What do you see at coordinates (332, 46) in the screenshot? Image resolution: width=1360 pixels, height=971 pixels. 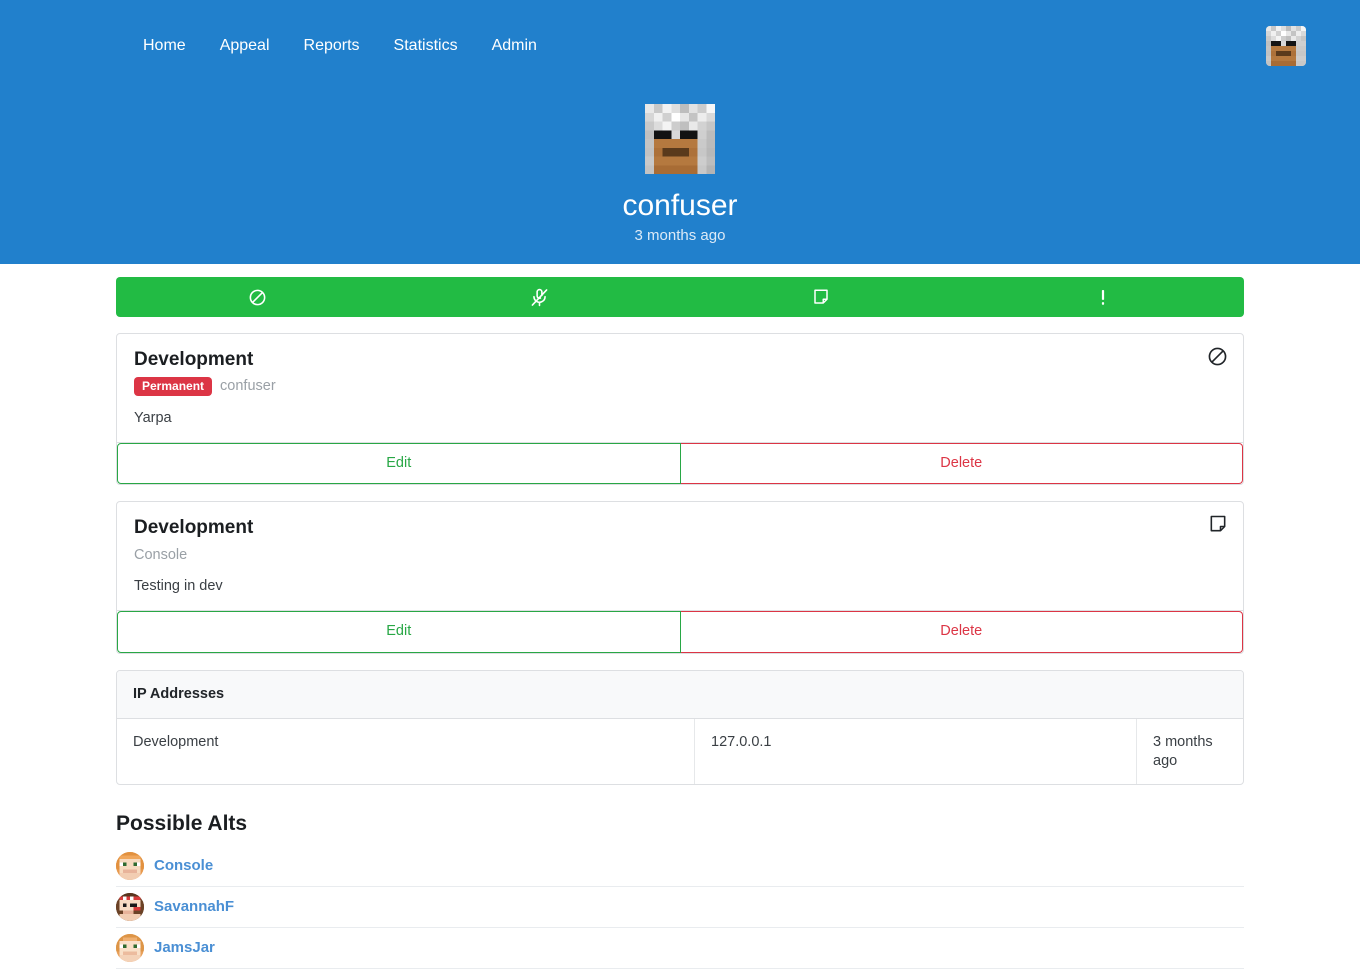 I see `nav-link-reports: Reports` at bounding box center [332, 46].